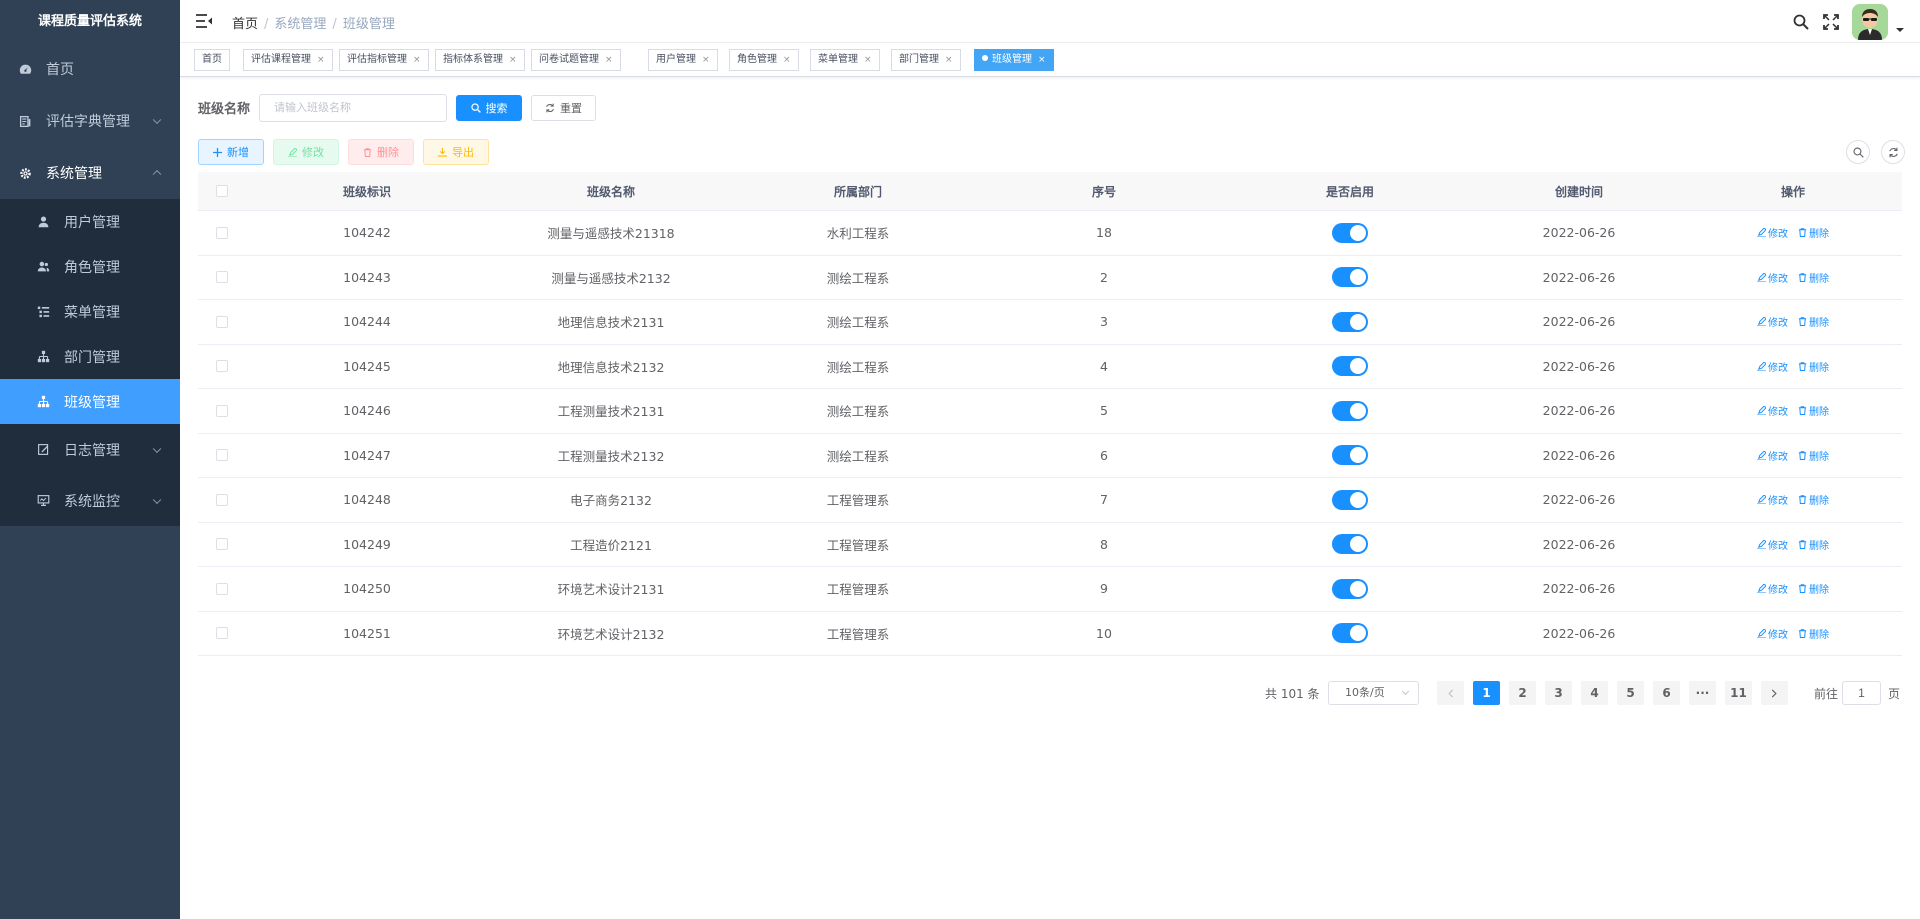 The height and width of the screenshot is (919, 1920). Describe the element at coordinates (1702, 693) in the screenshot. I see `more-pages-button: ···` at that location.